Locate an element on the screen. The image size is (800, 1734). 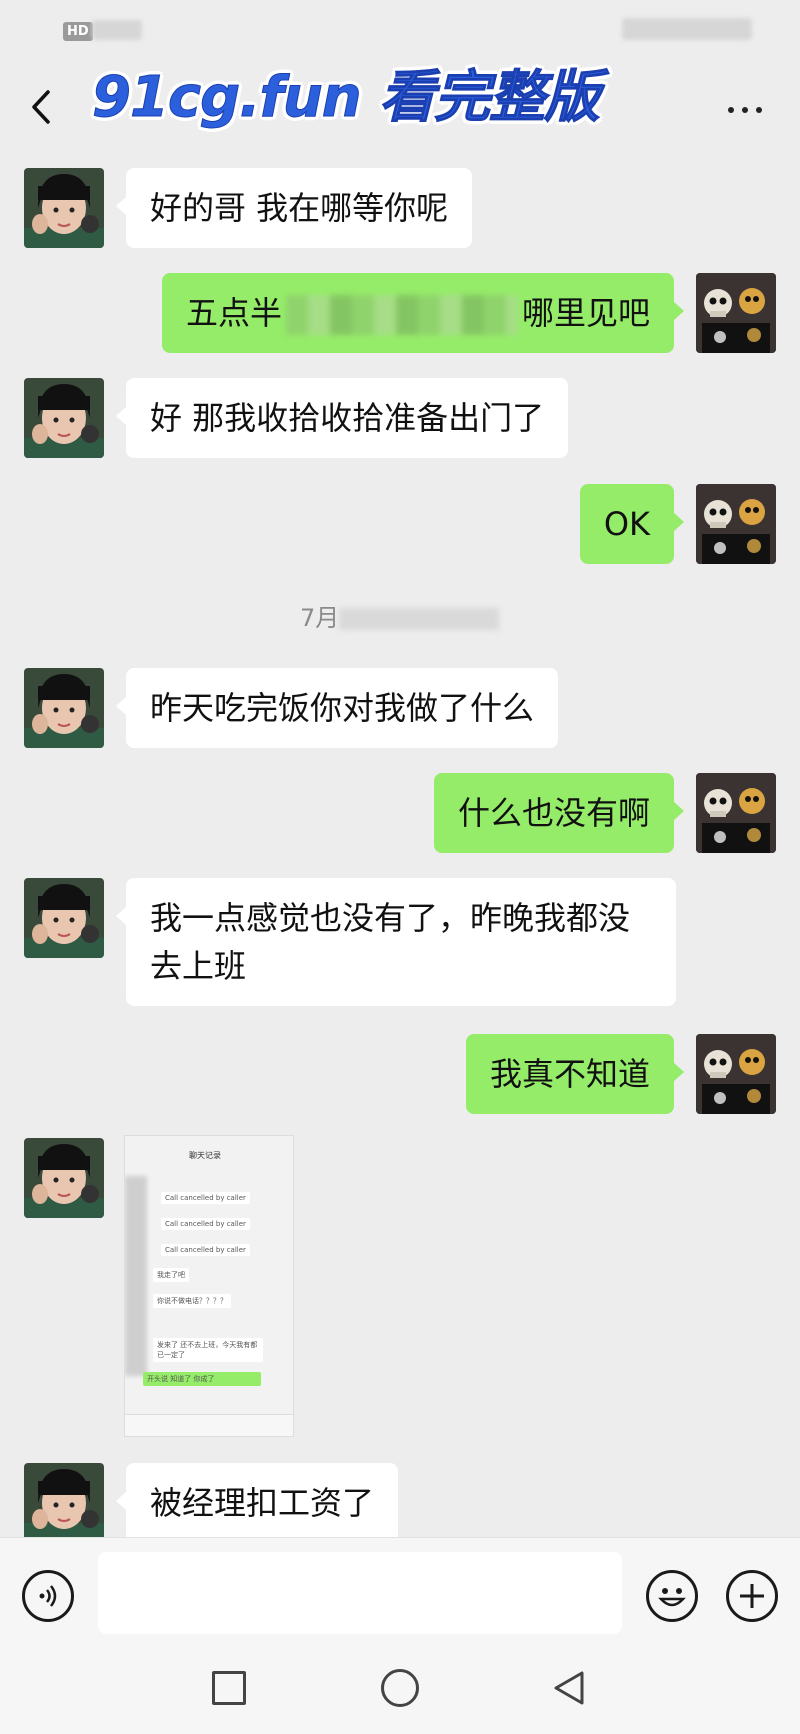
input-bar is located at coordinates (400, 1592).